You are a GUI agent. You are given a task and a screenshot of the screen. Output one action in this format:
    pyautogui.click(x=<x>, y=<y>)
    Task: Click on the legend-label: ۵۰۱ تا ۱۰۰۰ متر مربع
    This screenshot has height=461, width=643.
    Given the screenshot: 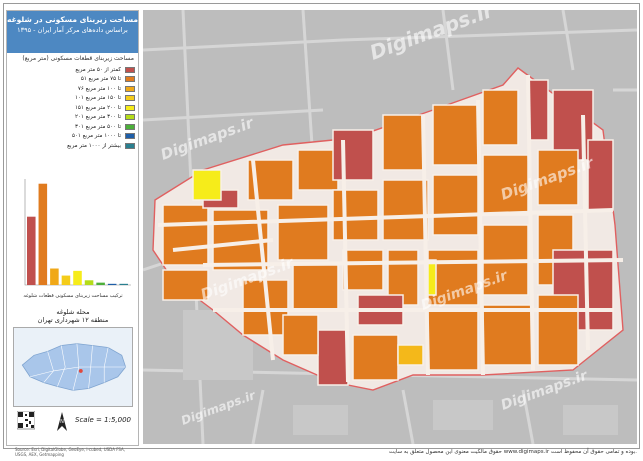 What is the action you would take?
    pyautogui.click(x=96, y=136)
    